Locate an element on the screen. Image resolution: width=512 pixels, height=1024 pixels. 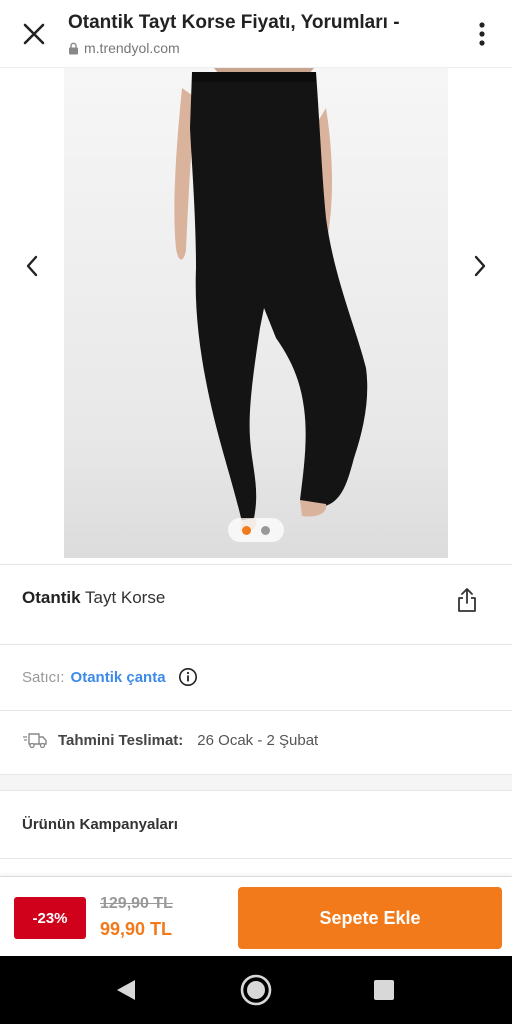
previous-image-button is located at coordinates (32, 266).